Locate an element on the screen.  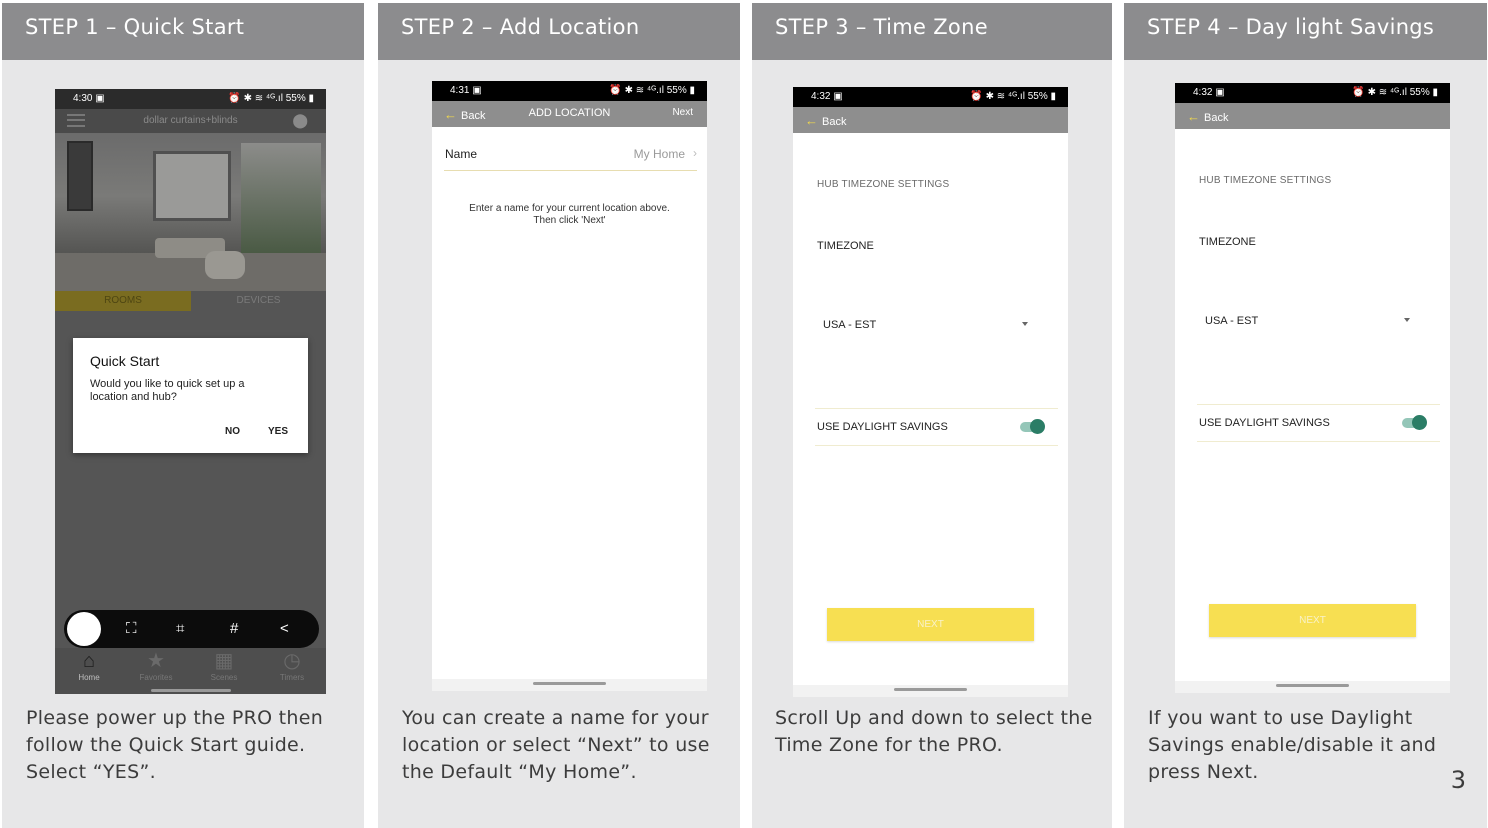
dialog-no-button: NO is located at coordinates (232, 431).